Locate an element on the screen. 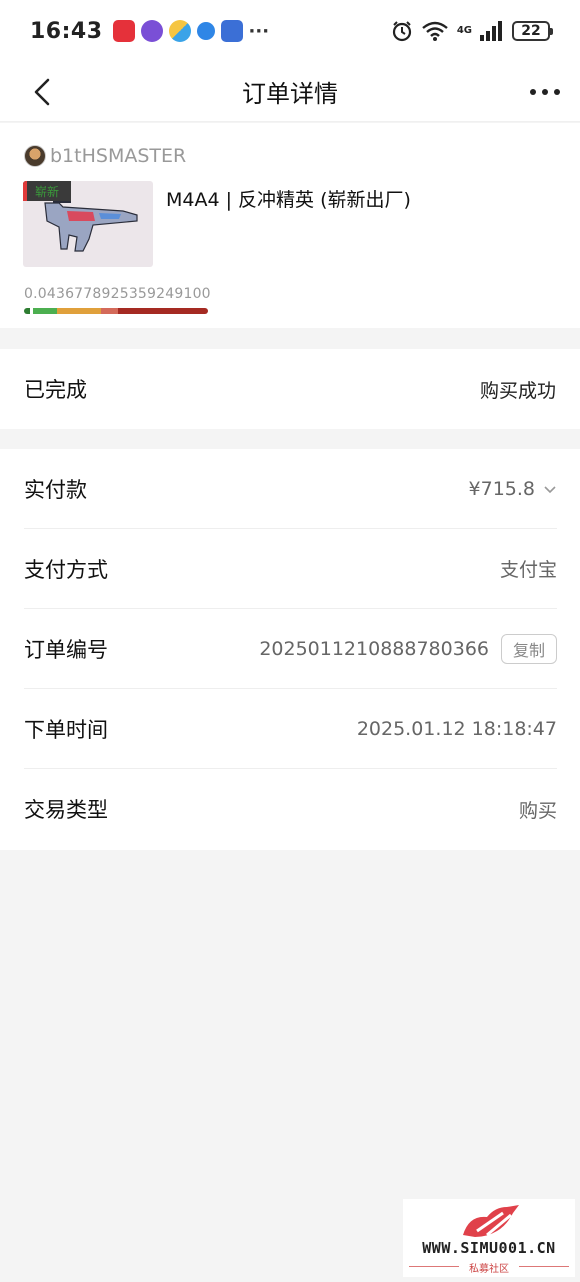 This screenshot has height=1282, width=580. signal-icon is located at coordinates (491, 31).